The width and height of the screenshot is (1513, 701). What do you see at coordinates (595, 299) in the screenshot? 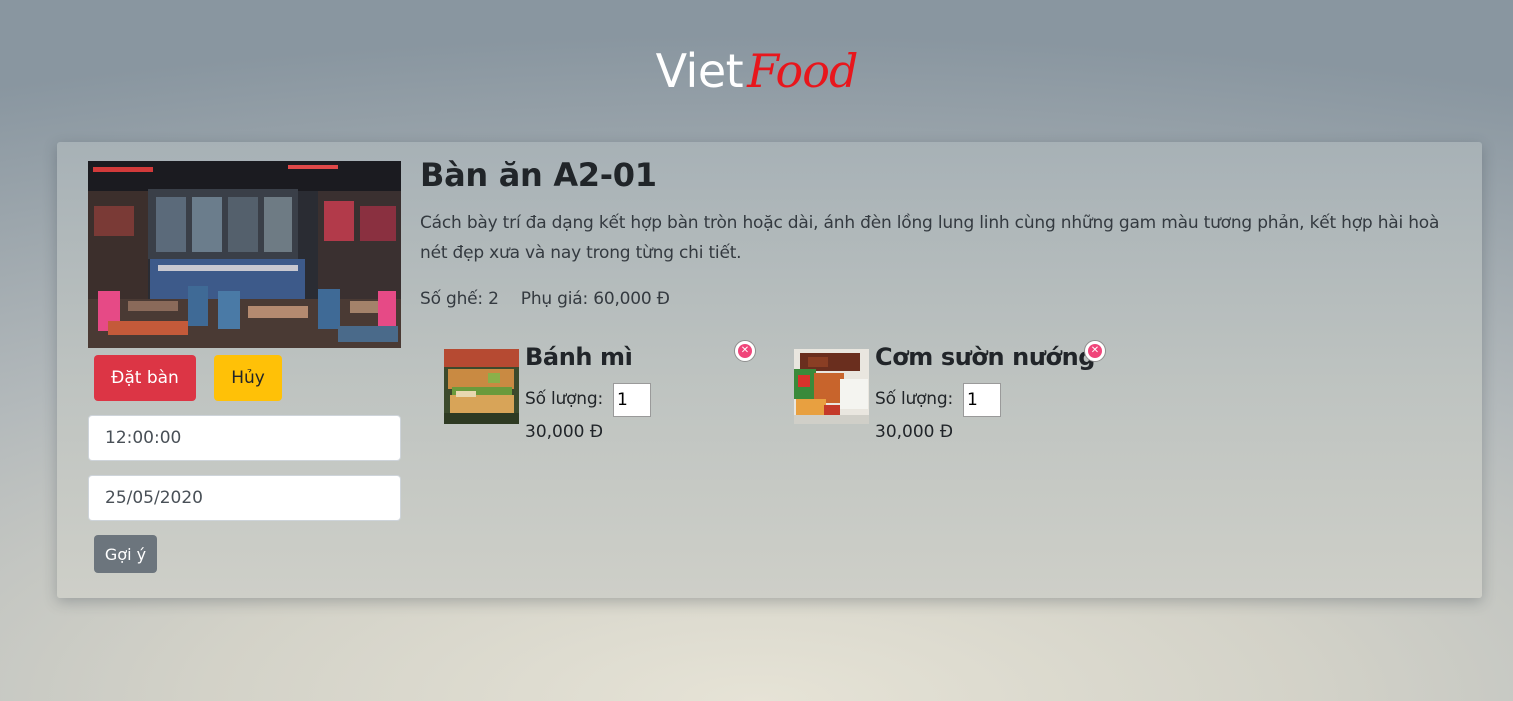
I see `surcharge: Phụ giá: 60,000 Đ` at bounding box center [595, 299].